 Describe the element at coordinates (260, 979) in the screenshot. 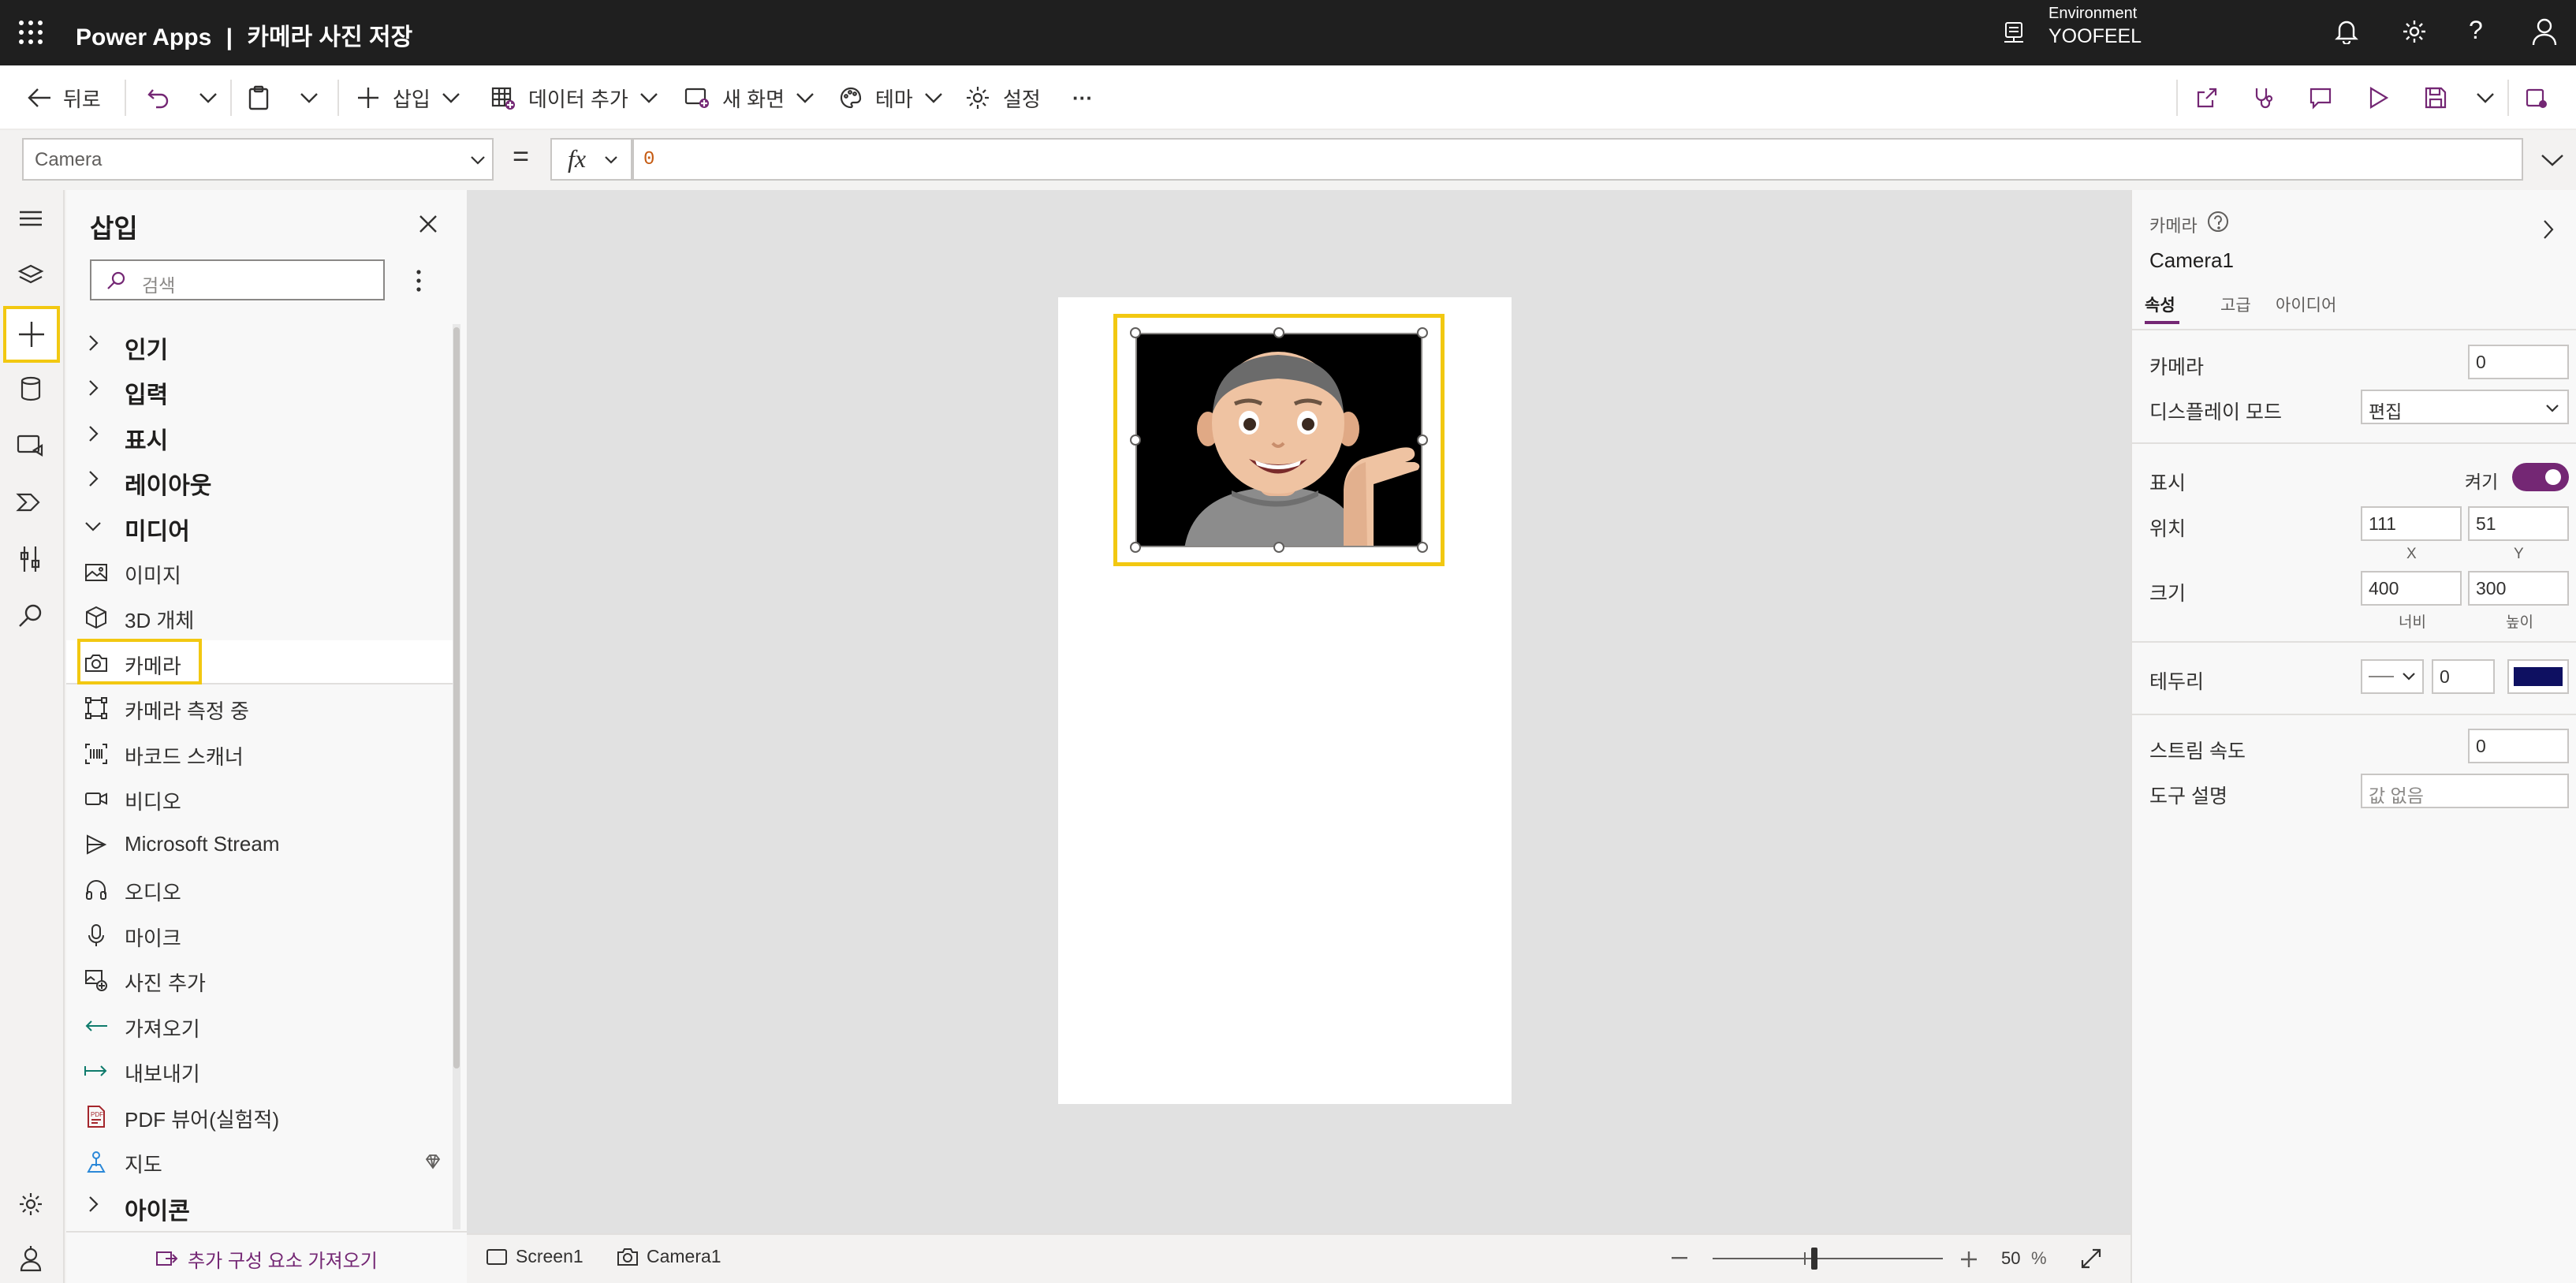

I see `insert-item-add-picture: 사진 추가` at that location.